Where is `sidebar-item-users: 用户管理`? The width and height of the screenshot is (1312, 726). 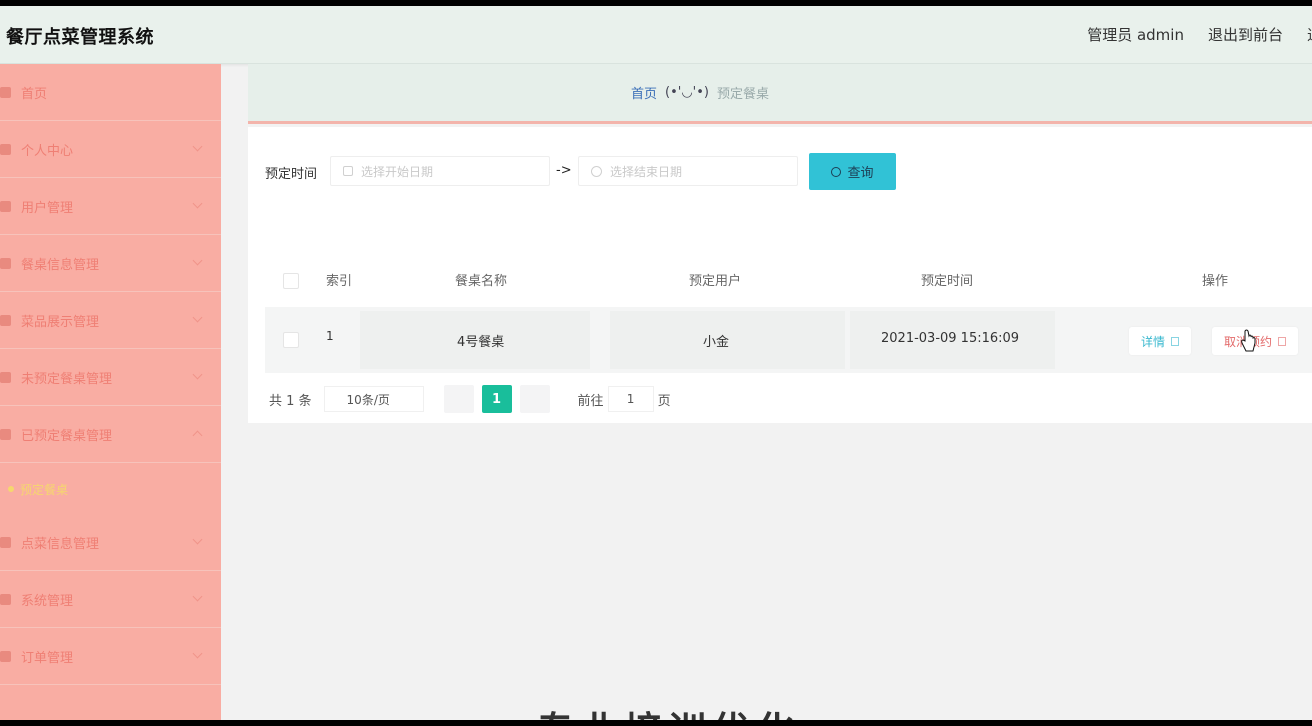 sidebar-item-users: 用户管理 is located at coordinates (110, 206).